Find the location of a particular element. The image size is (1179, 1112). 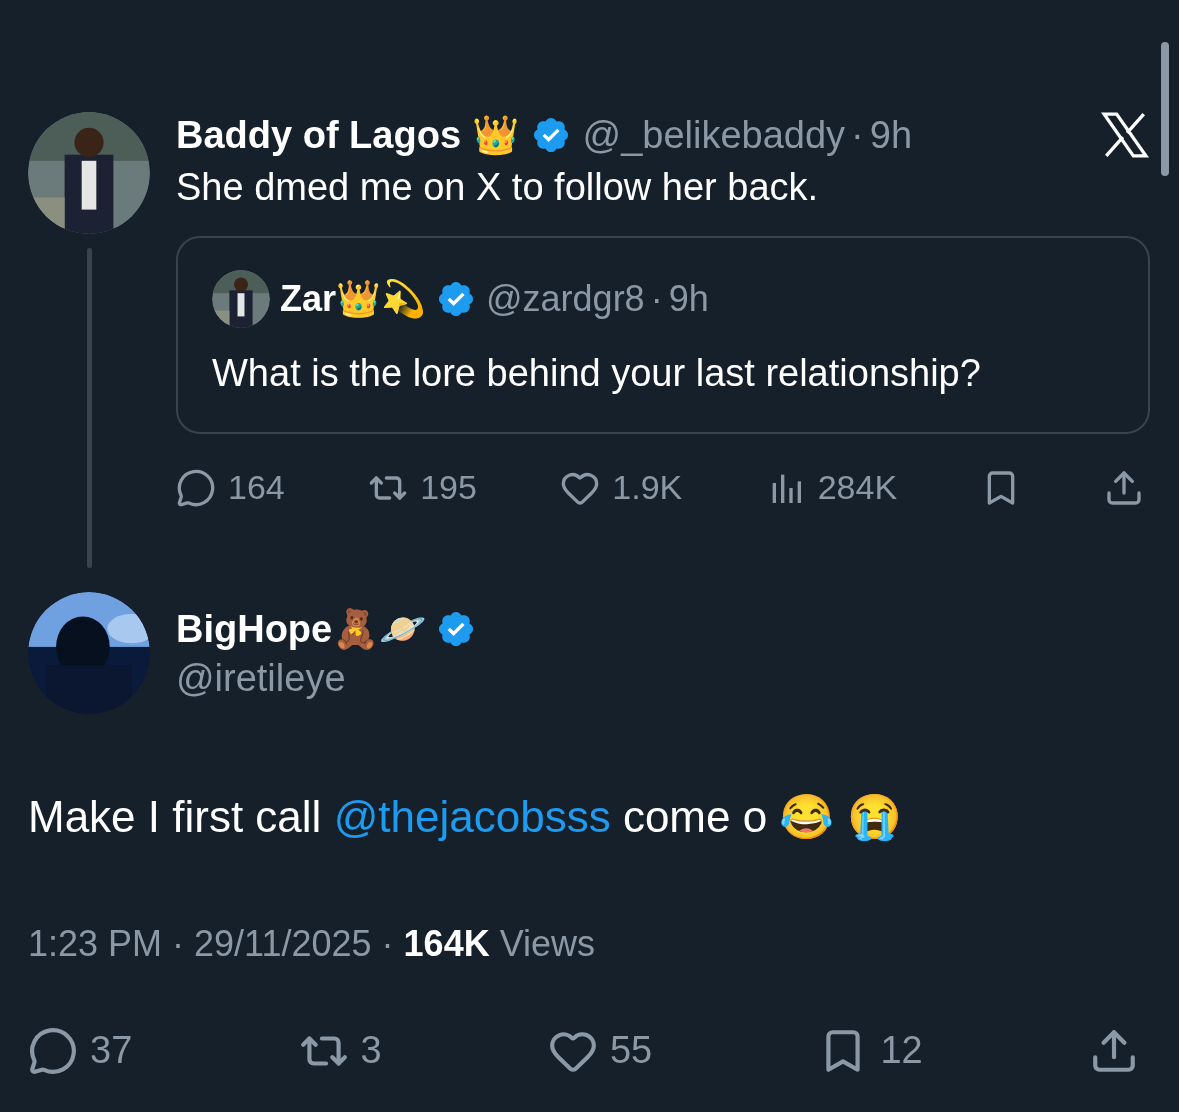

views-action: 284K is located at coordinates (831, 487).